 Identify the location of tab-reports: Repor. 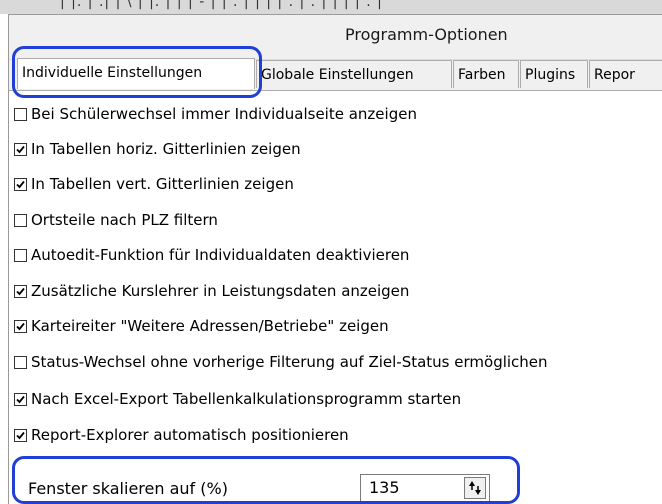
(625, 74).